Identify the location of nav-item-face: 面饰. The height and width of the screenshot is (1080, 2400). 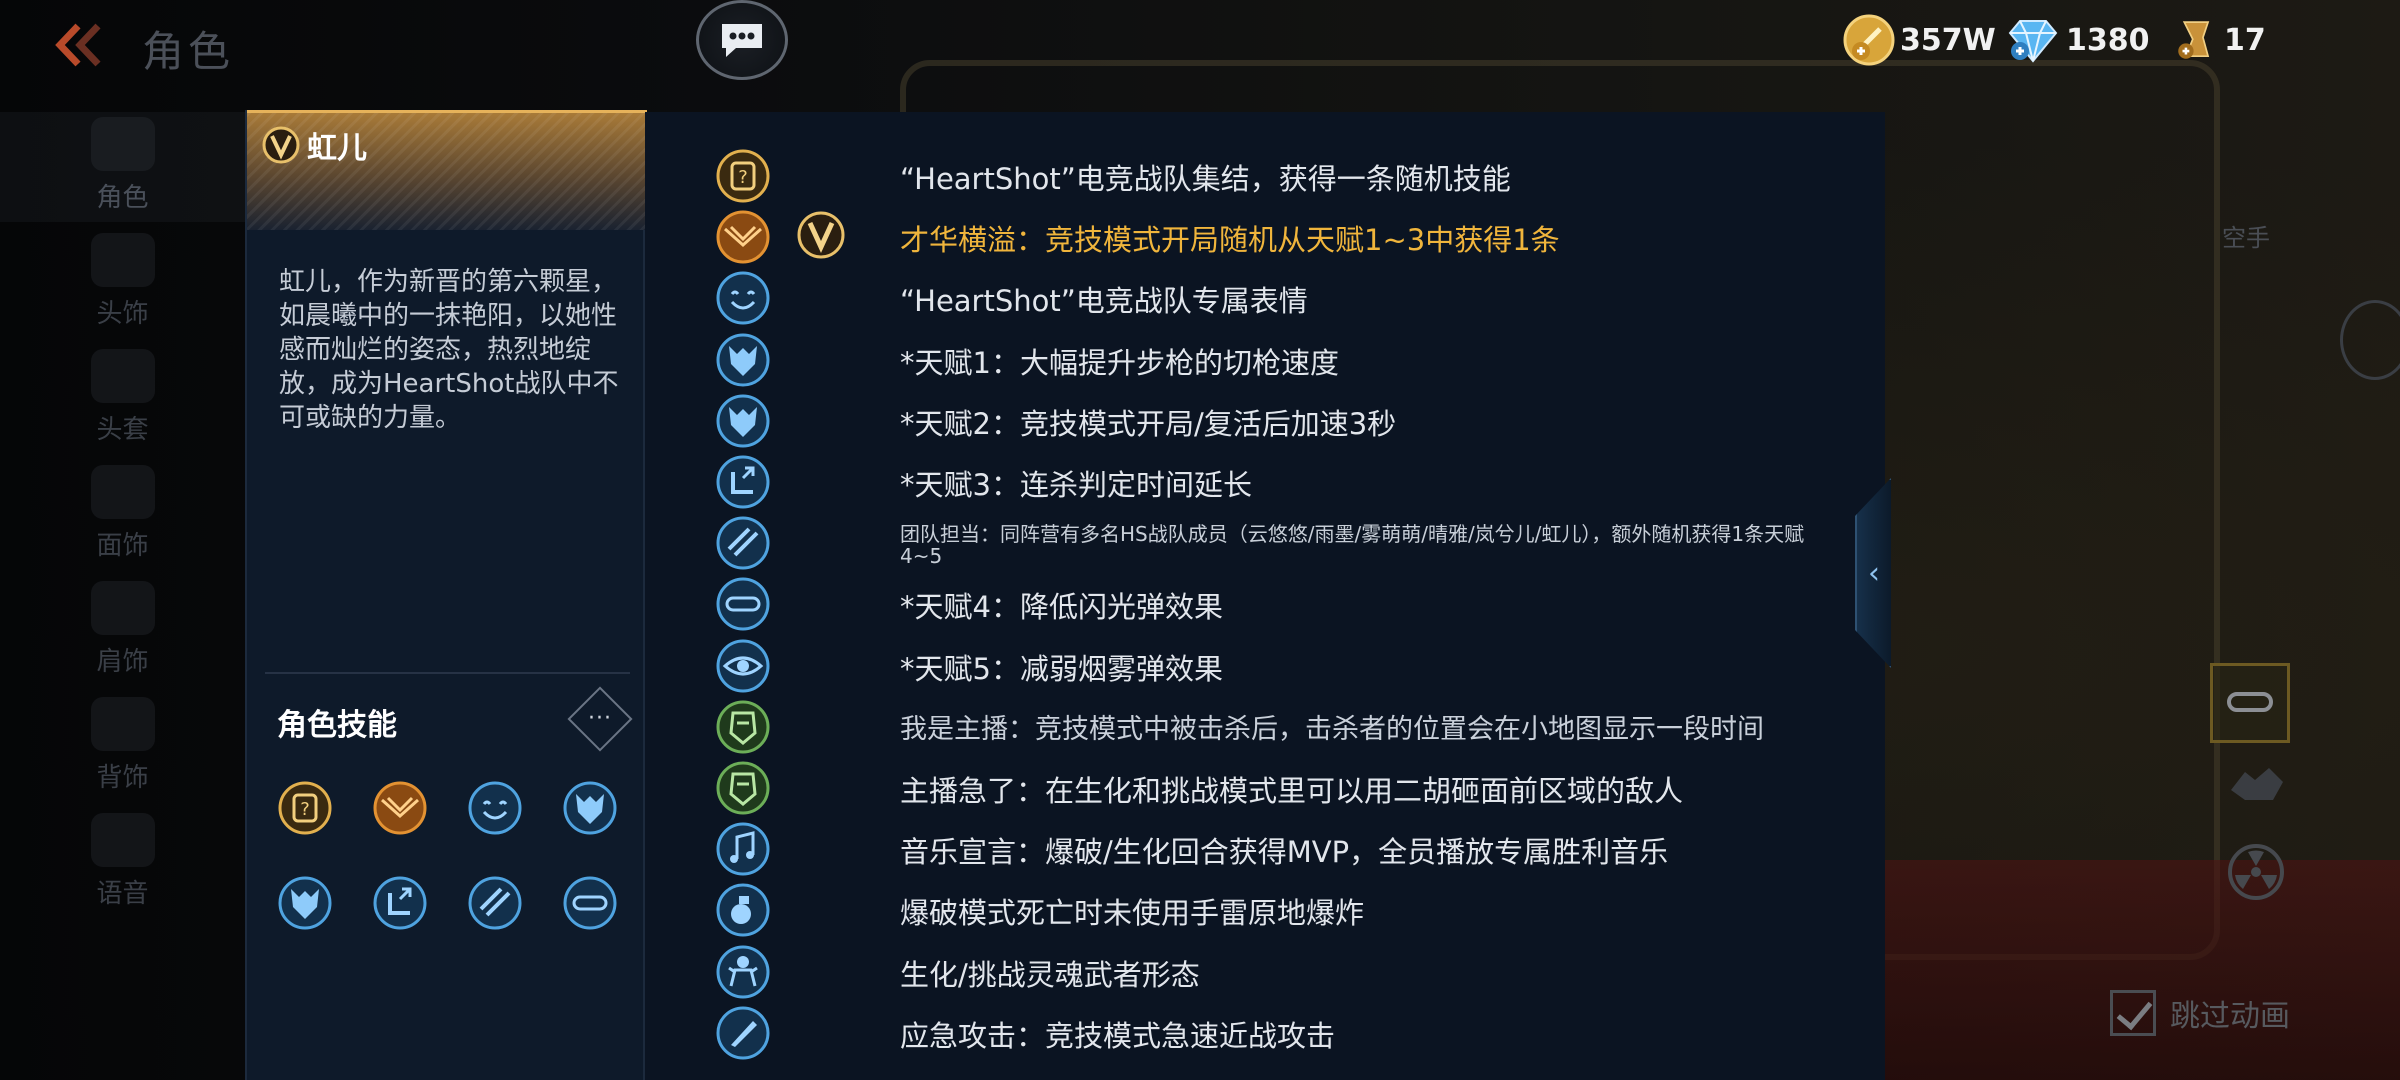
(122, 515).